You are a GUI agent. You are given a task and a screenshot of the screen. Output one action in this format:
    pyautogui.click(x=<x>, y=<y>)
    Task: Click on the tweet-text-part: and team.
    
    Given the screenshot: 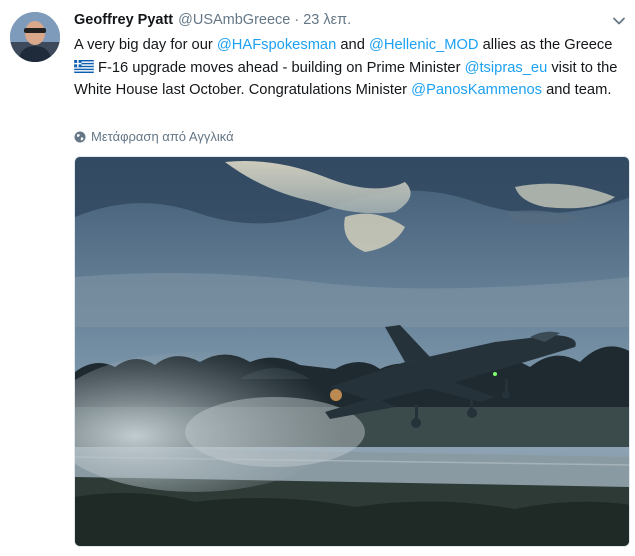 What is the action you would take?
    pyautogui.click(x=577, y=90)
    